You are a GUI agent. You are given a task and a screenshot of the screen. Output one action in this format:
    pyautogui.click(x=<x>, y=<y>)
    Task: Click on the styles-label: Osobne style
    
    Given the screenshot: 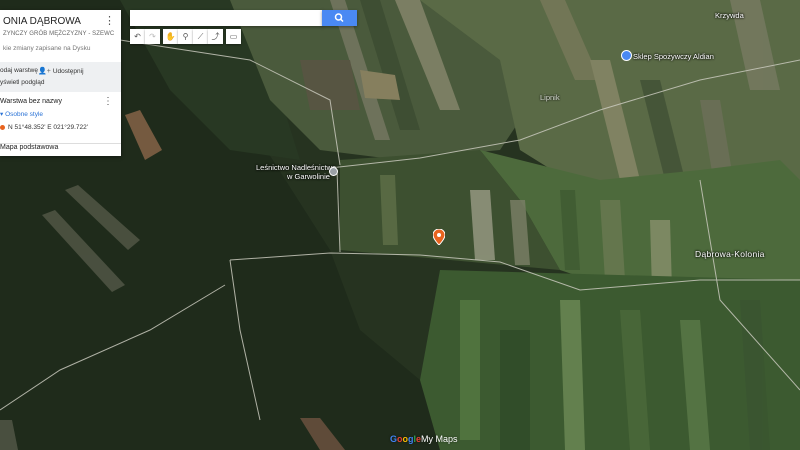 What is the action you would take?
    pyautogui.click(x=24, y=114)
    